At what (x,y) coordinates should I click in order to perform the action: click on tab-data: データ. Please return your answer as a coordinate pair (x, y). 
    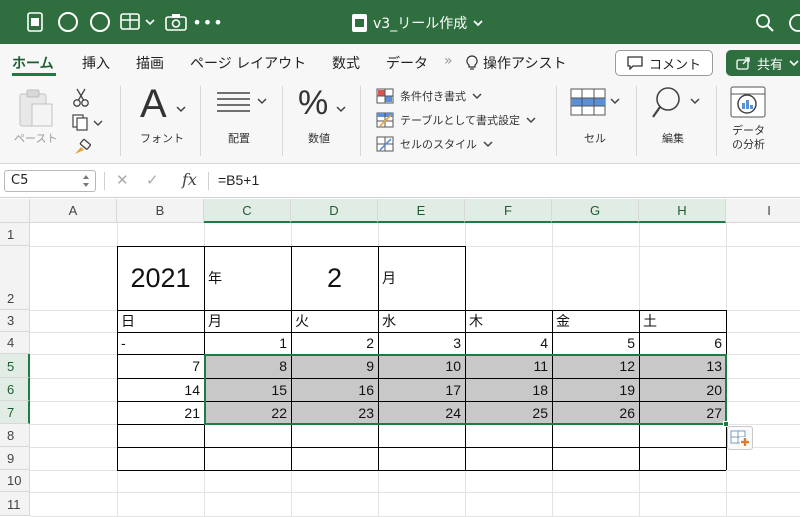
    Looking at the image, I should click on (407, 63).